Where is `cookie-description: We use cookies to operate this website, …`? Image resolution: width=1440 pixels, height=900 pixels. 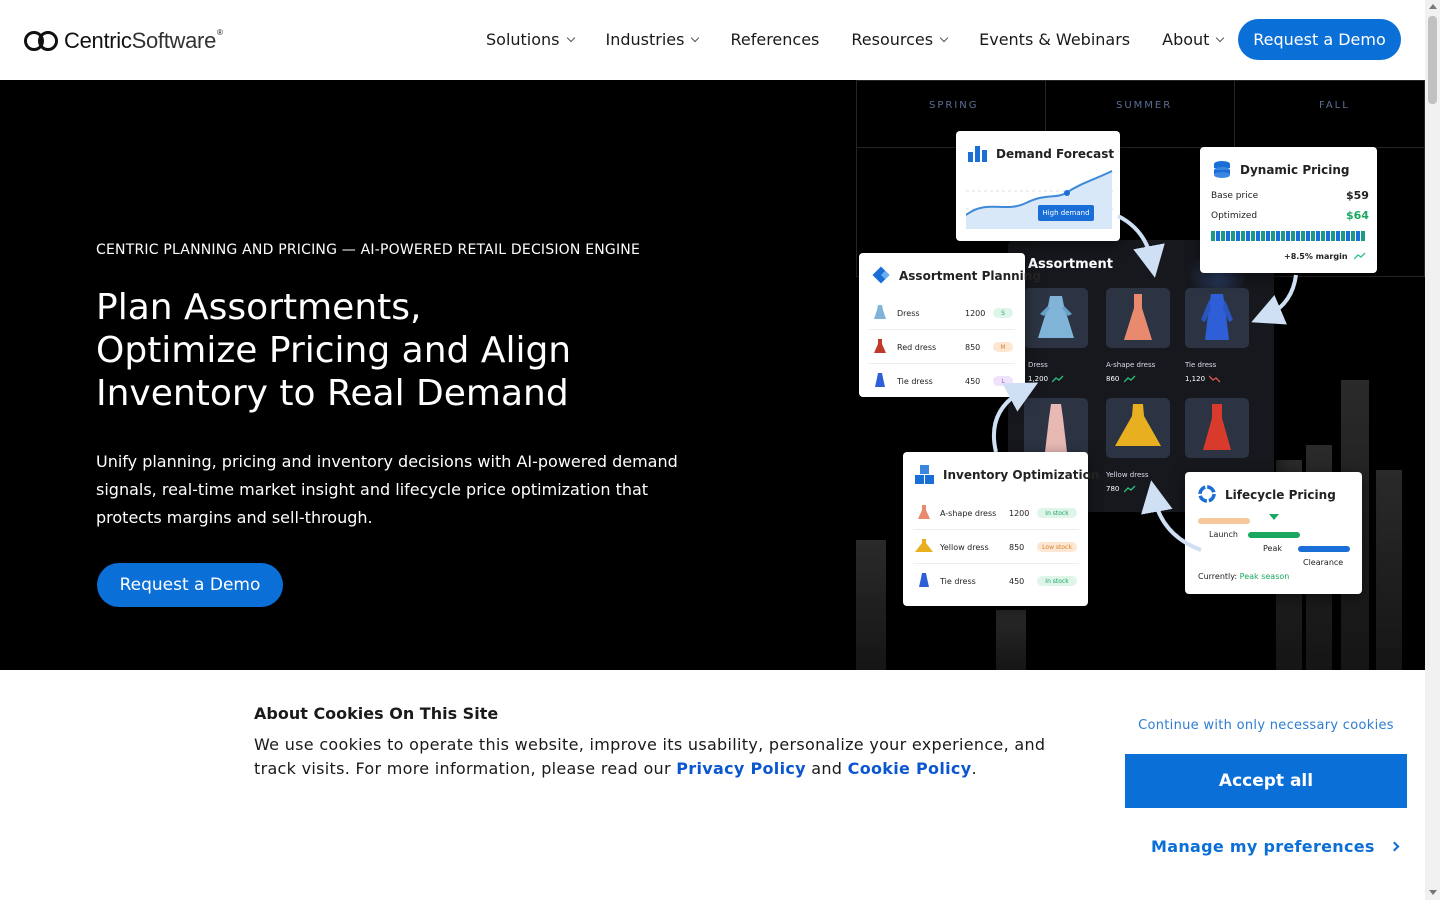 cookie-description: We use cookies to operate this website, … is located at coordinates (669, 757).